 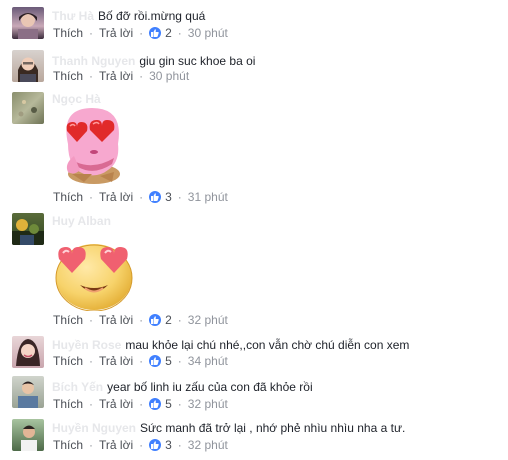 I want to click on comment-text: year bố linh iu zấu của con đã khỏe rồi, so click(x=210, y=387).